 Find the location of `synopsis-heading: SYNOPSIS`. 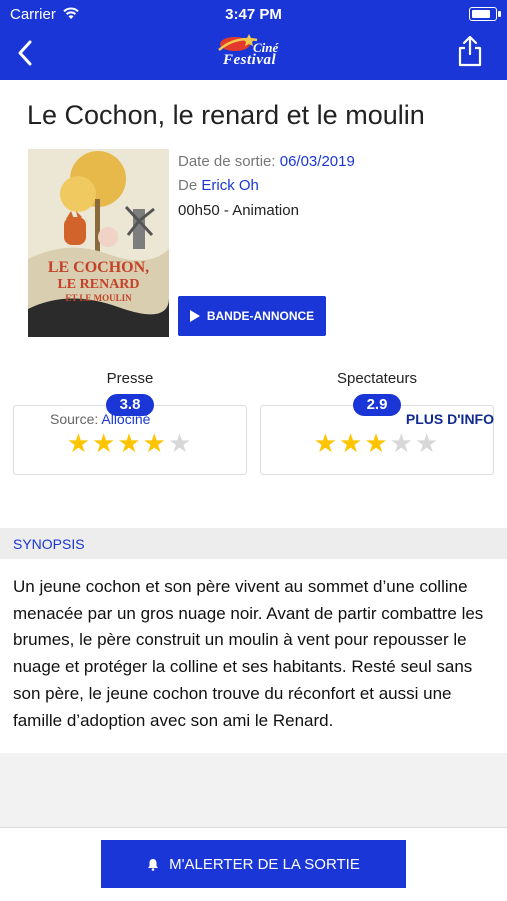

synopsis-heading: SYNOPSIS is located at coordinates (49, 544).